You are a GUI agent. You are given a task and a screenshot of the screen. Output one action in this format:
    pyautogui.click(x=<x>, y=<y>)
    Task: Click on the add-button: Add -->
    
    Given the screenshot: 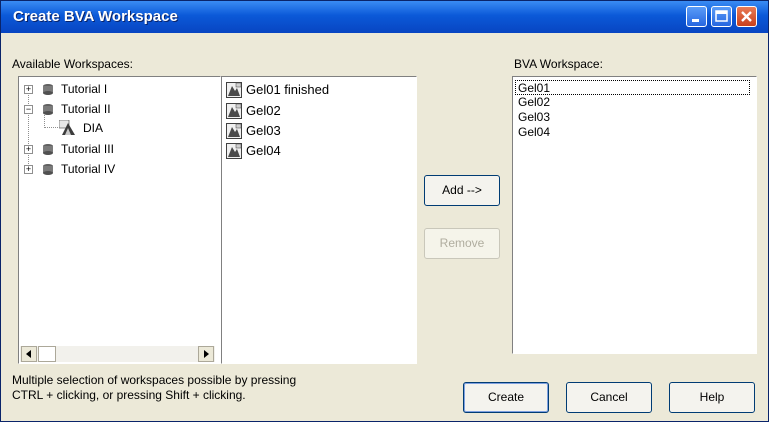 What is the action you would take?
    pyautogui.click(x=462, y=190)
    